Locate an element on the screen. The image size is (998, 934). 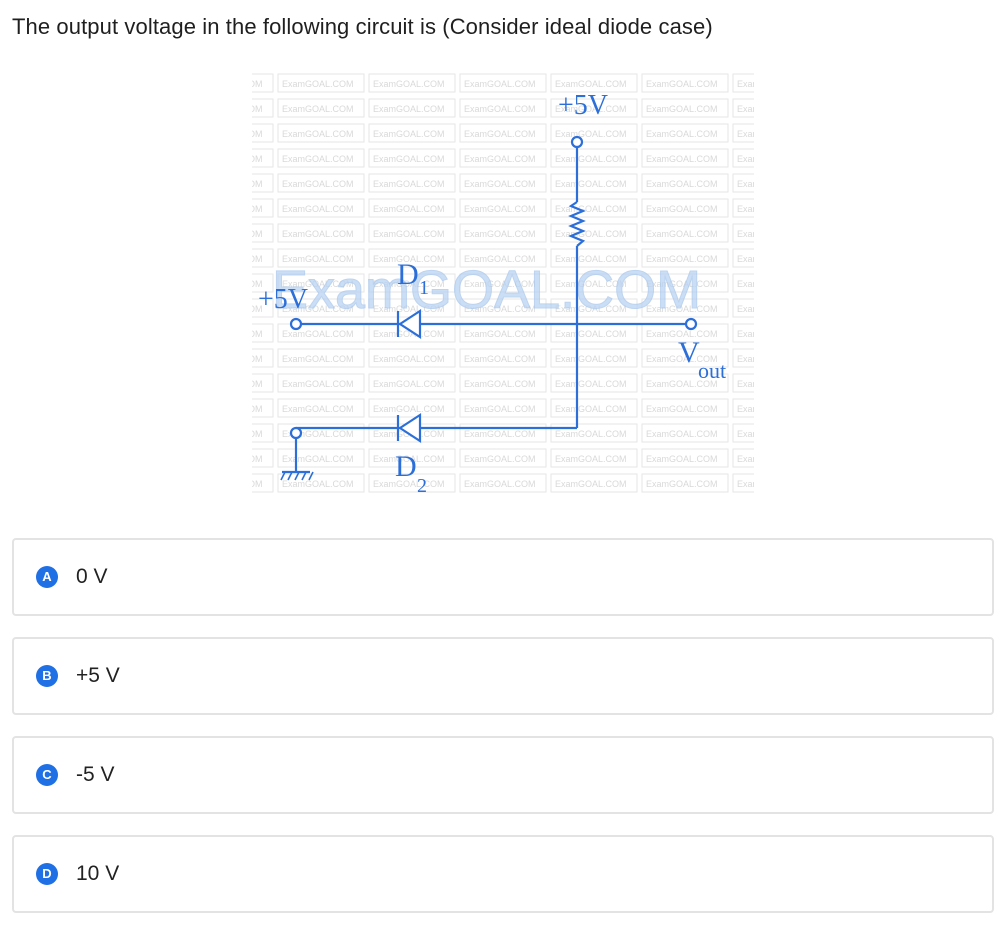
option-c-badge: C is located at coordinates (47, 775).